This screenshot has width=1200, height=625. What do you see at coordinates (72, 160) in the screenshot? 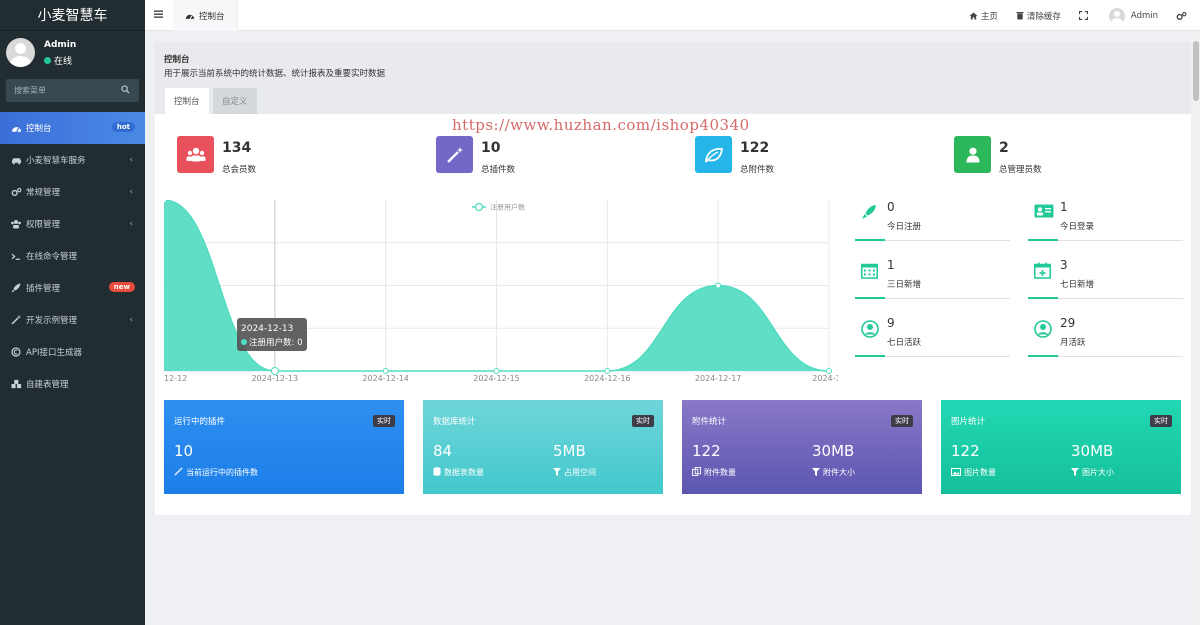
I see `sidebar-item-service: 小麦智慧车服务 ‹` at bounding box center [72, 160].